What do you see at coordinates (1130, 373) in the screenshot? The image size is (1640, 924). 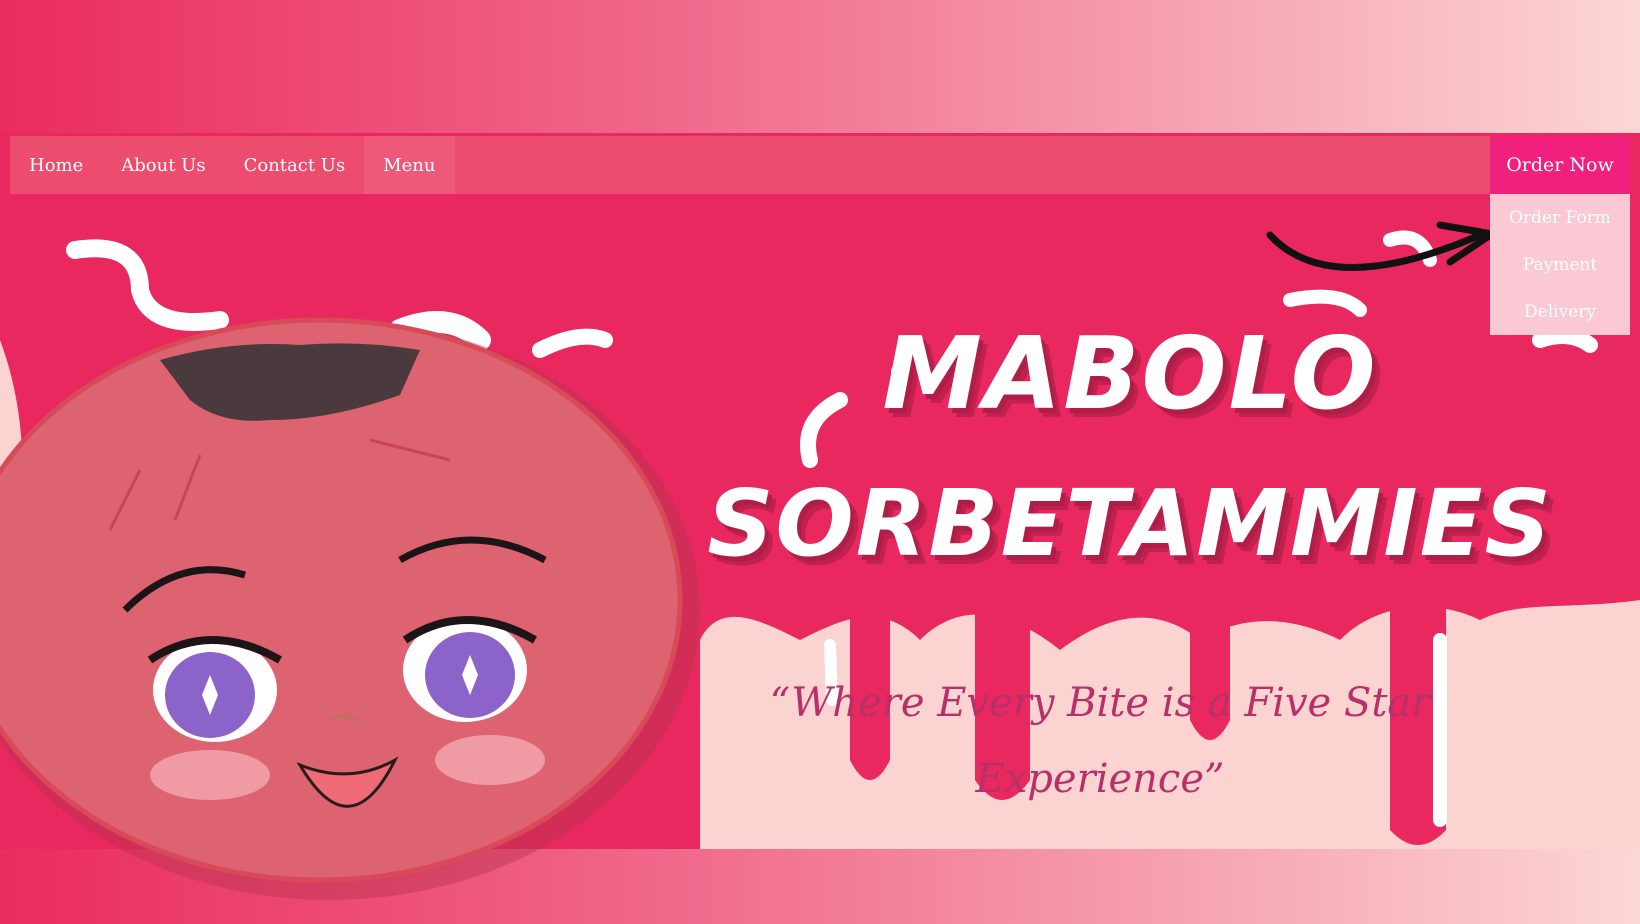 I see `hero-title-line-1: MABOLO` at bounding box center [1130, 373].